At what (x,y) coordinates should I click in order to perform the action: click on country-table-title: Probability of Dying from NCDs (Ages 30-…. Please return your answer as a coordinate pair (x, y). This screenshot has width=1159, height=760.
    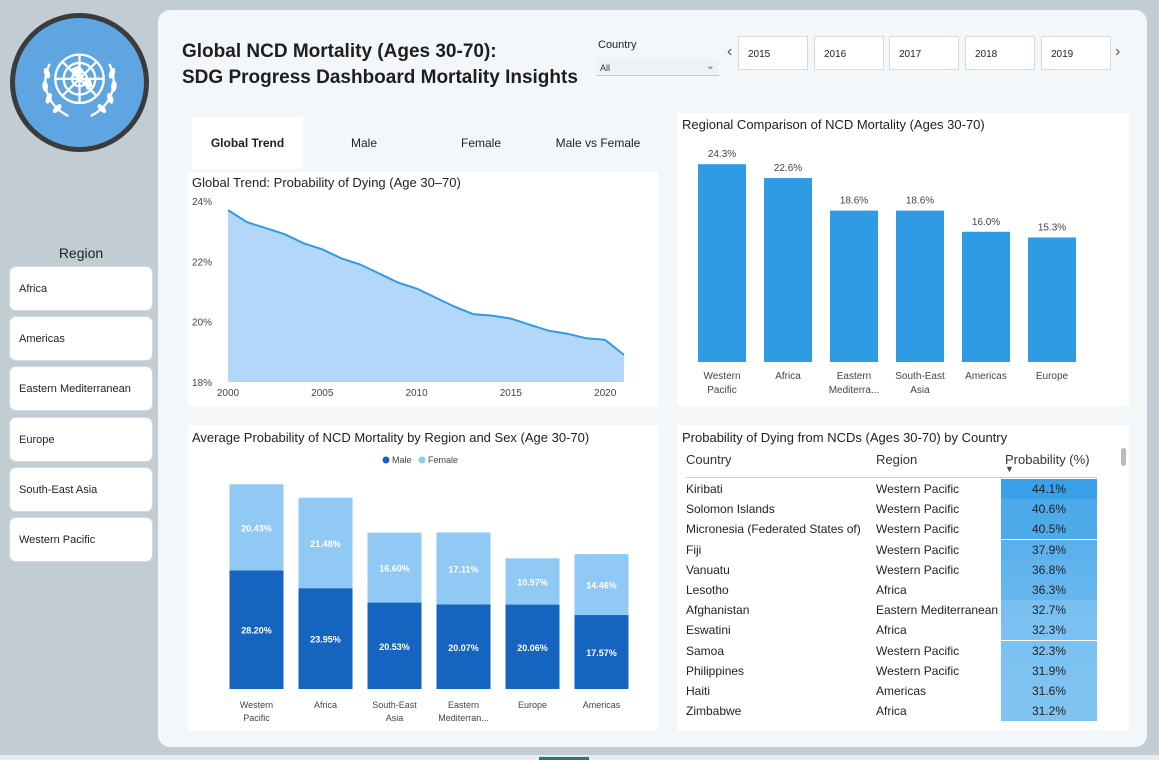
    Looking at the image, I should click on (845, 437).